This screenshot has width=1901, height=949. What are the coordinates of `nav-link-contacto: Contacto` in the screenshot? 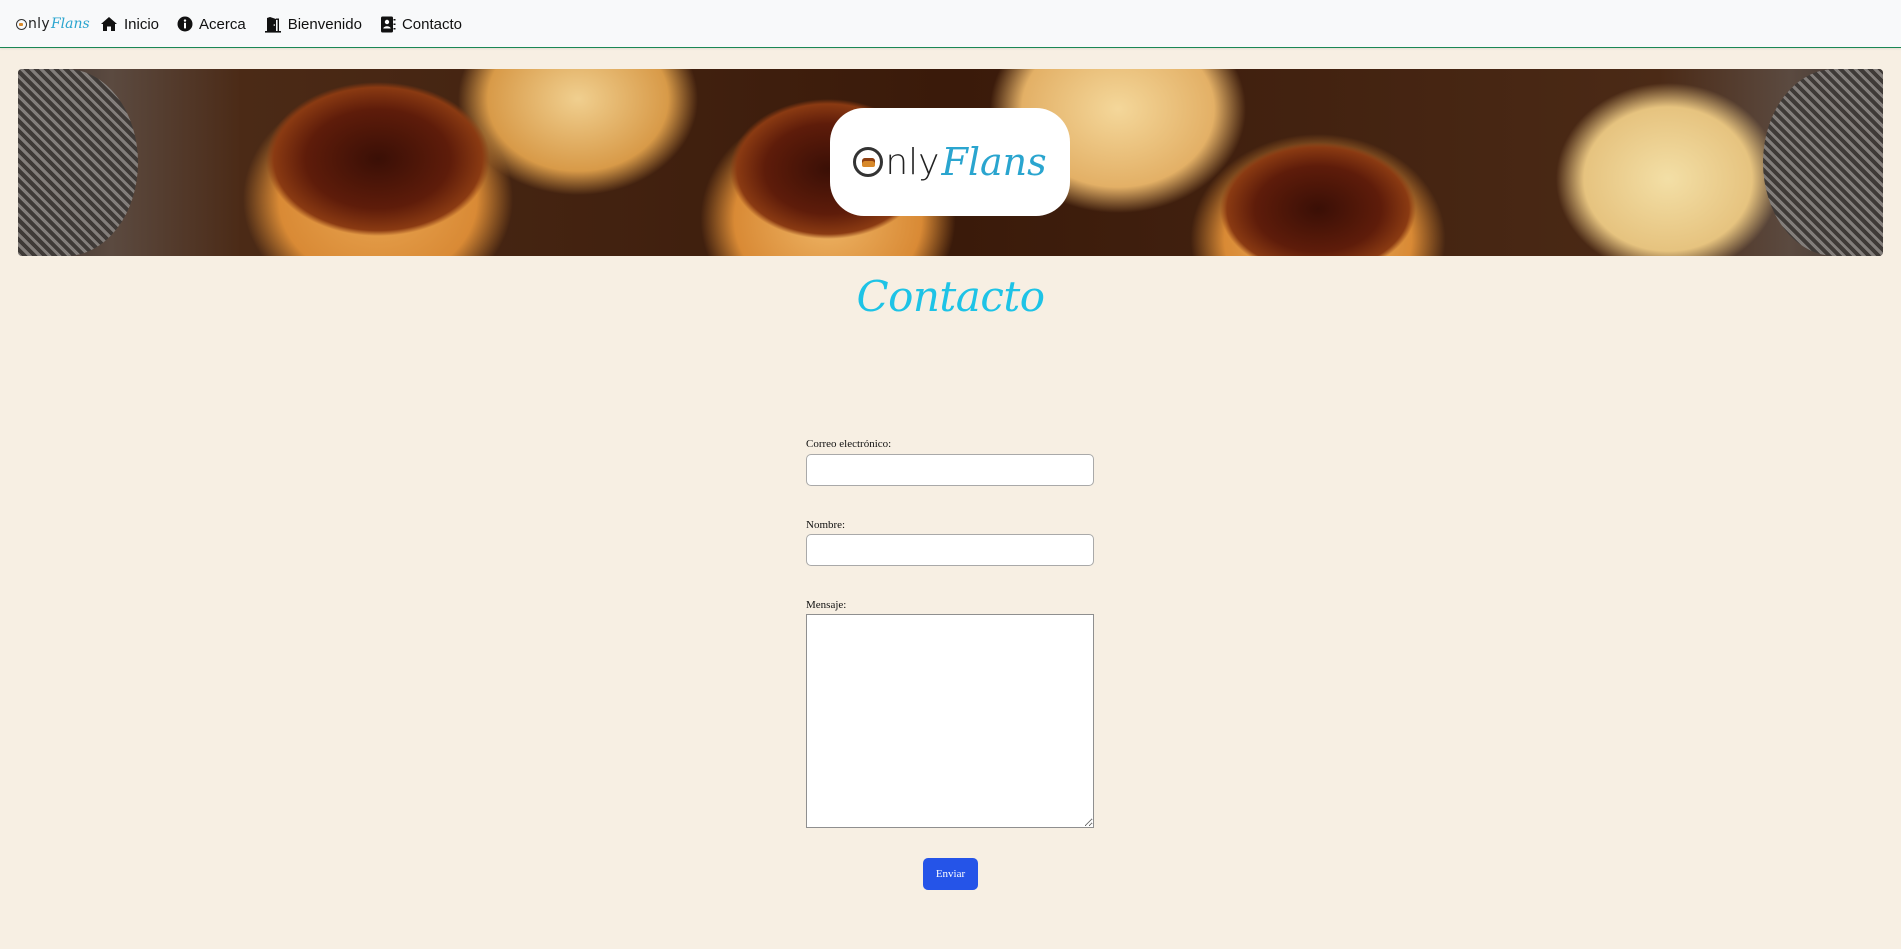 It's located at (421, 24).